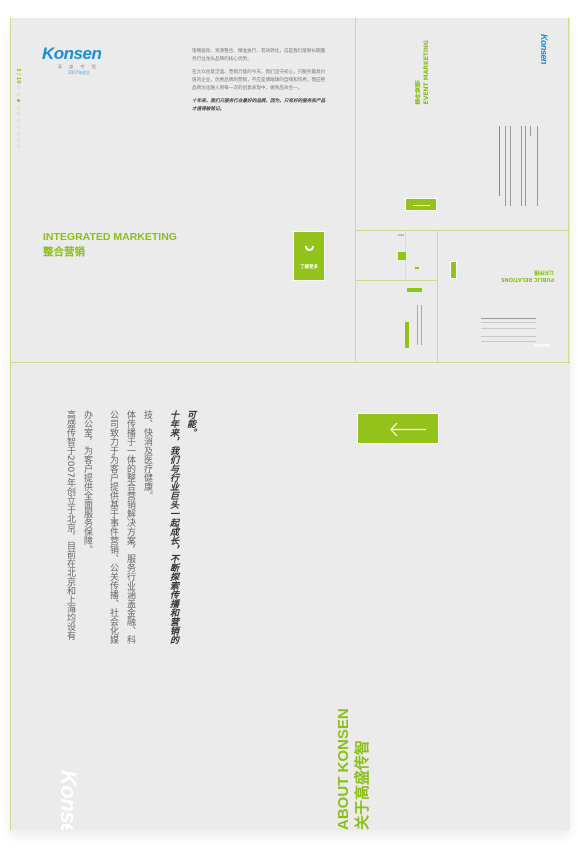  I want to click on event-next-button, so click(421, 204).